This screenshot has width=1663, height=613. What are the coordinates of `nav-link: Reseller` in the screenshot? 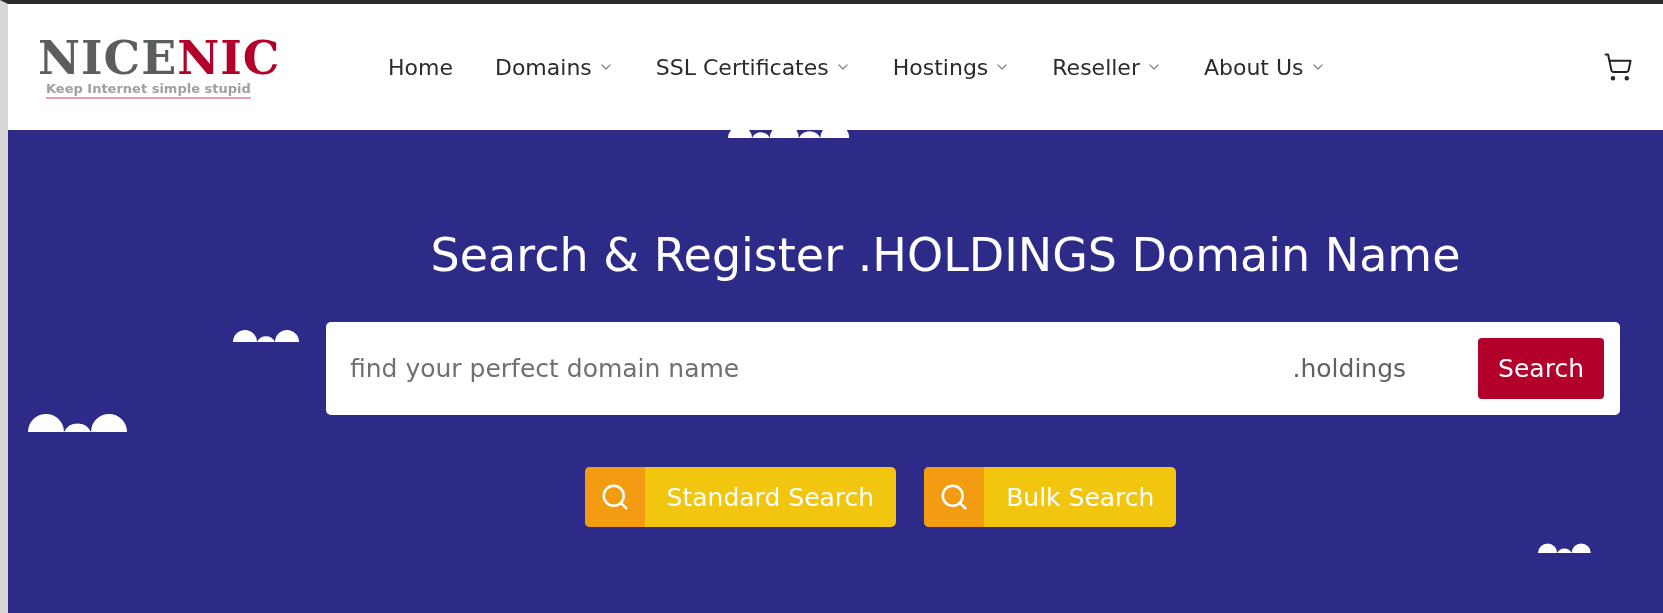 It's located at (1107, 67).